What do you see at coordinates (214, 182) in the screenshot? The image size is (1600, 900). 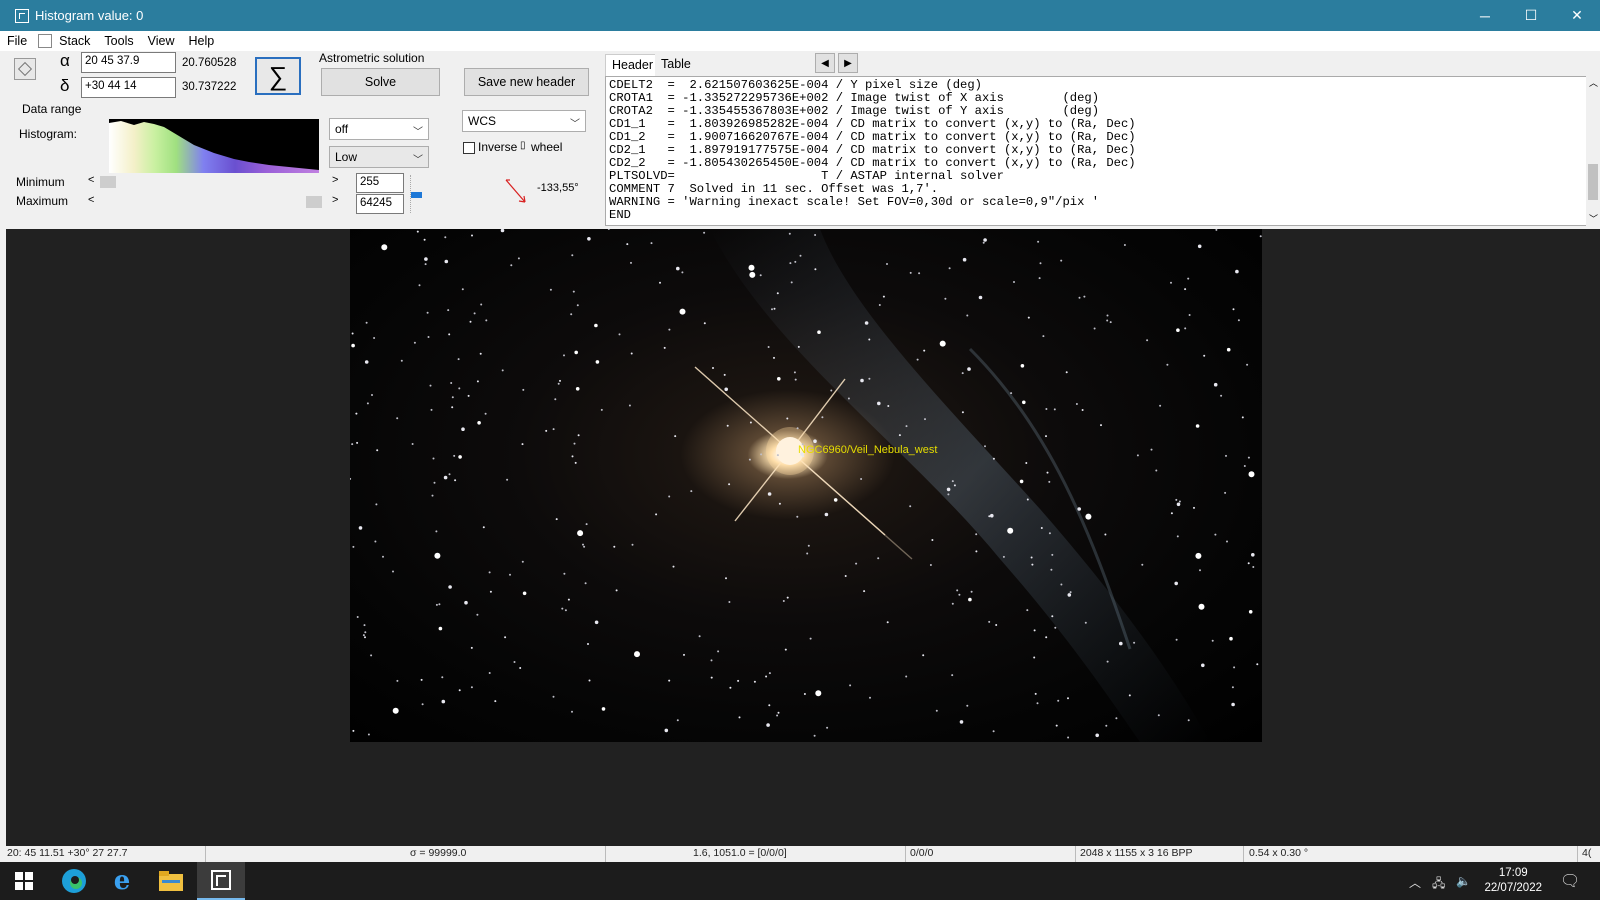 I see `minimum-slider: < >` at bounding box center [214, 182].